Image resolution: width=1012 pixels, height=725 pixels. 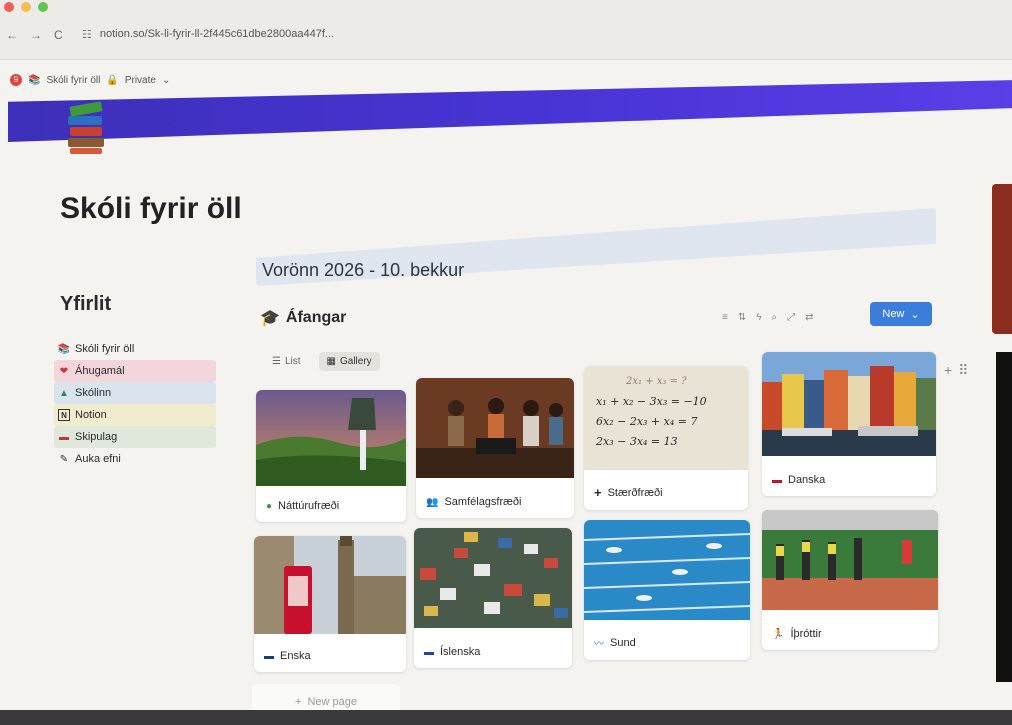 What do you see at coordinates (86, 127) in the screenshot?
I see `books-icon` at bounding box center [86, 127].